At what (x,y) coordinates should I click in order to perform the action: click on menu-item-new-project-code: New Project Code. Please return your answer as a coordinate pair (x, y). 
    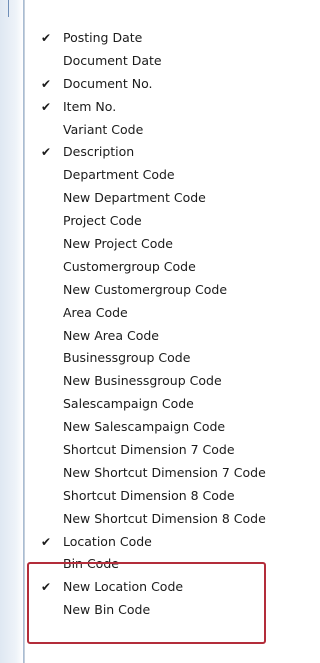
    Looking at the image, I should click on (165, 244).